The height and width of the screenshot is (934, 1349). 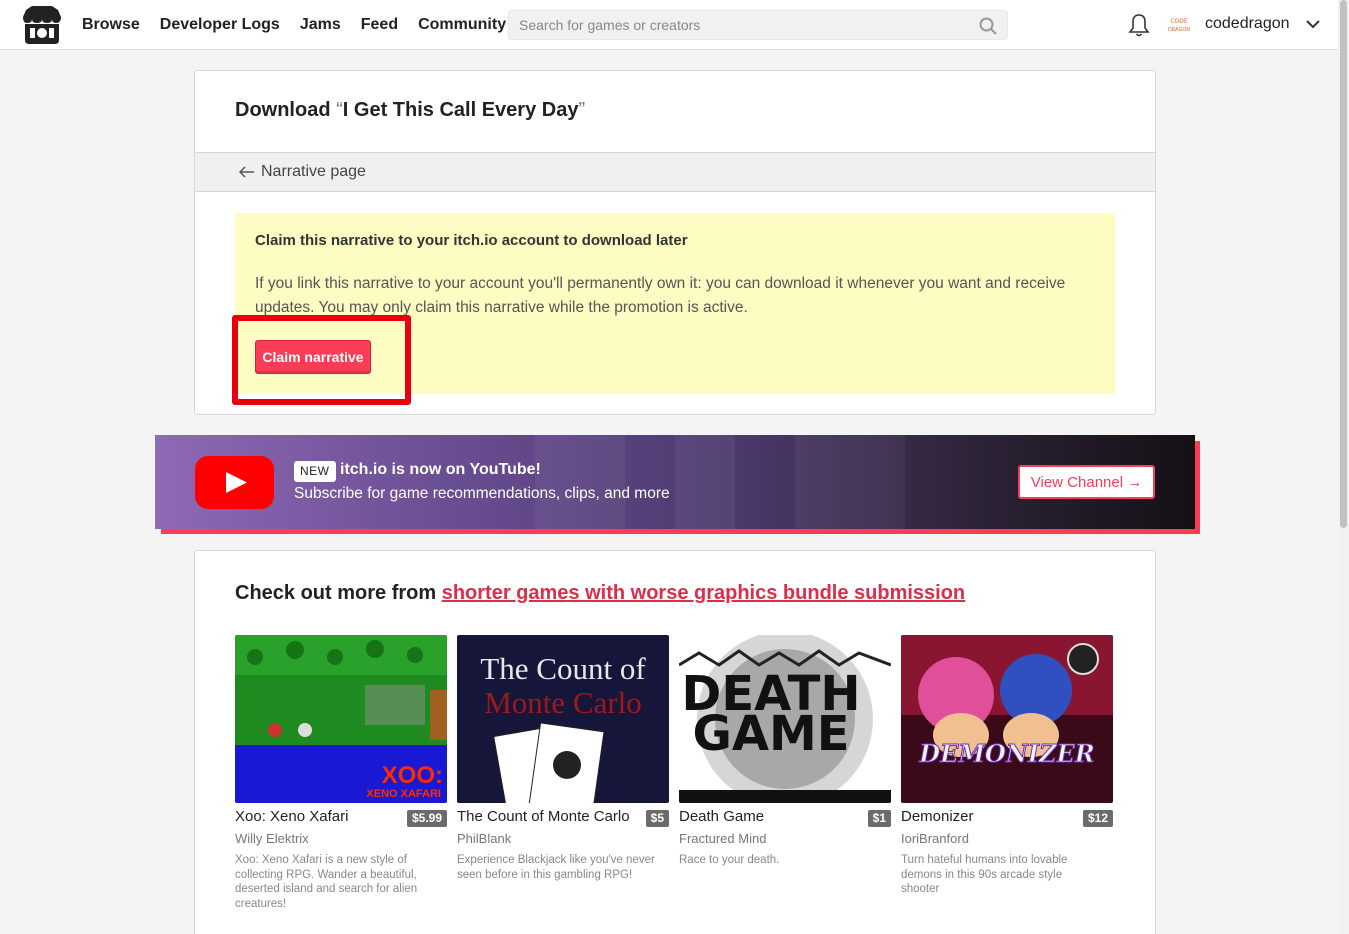 I want to click on death-game-thumbnail-art: DEATH GAME, so click(x=785, y=719).